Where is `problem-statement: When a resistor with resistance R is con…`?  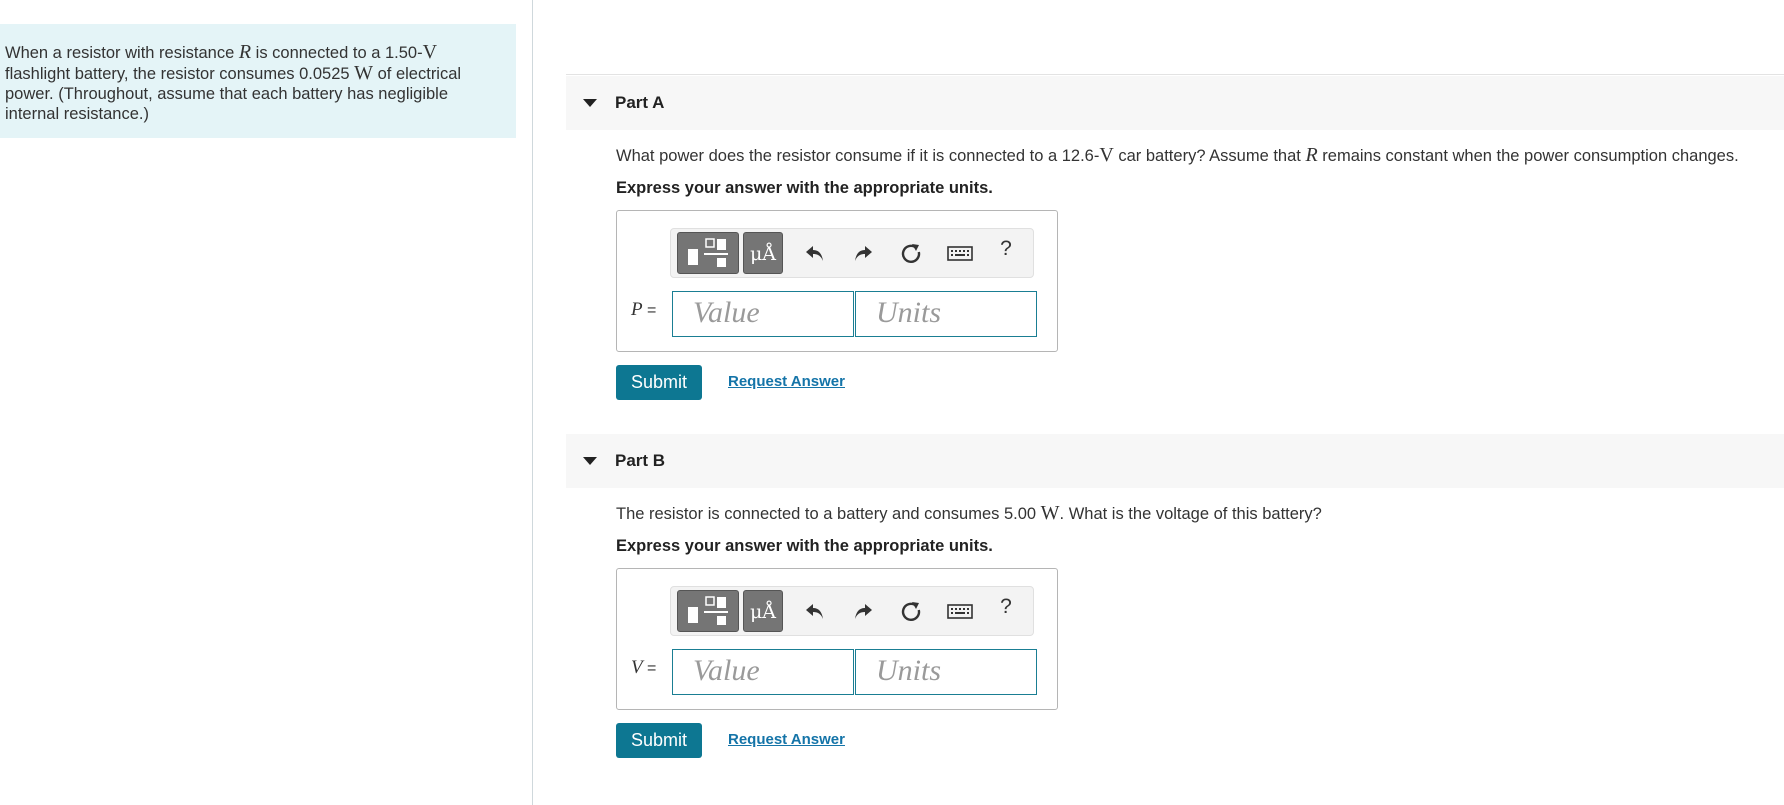
problem-statement: When a resistor with resistance R is con… is located at coordinates (258, 81).